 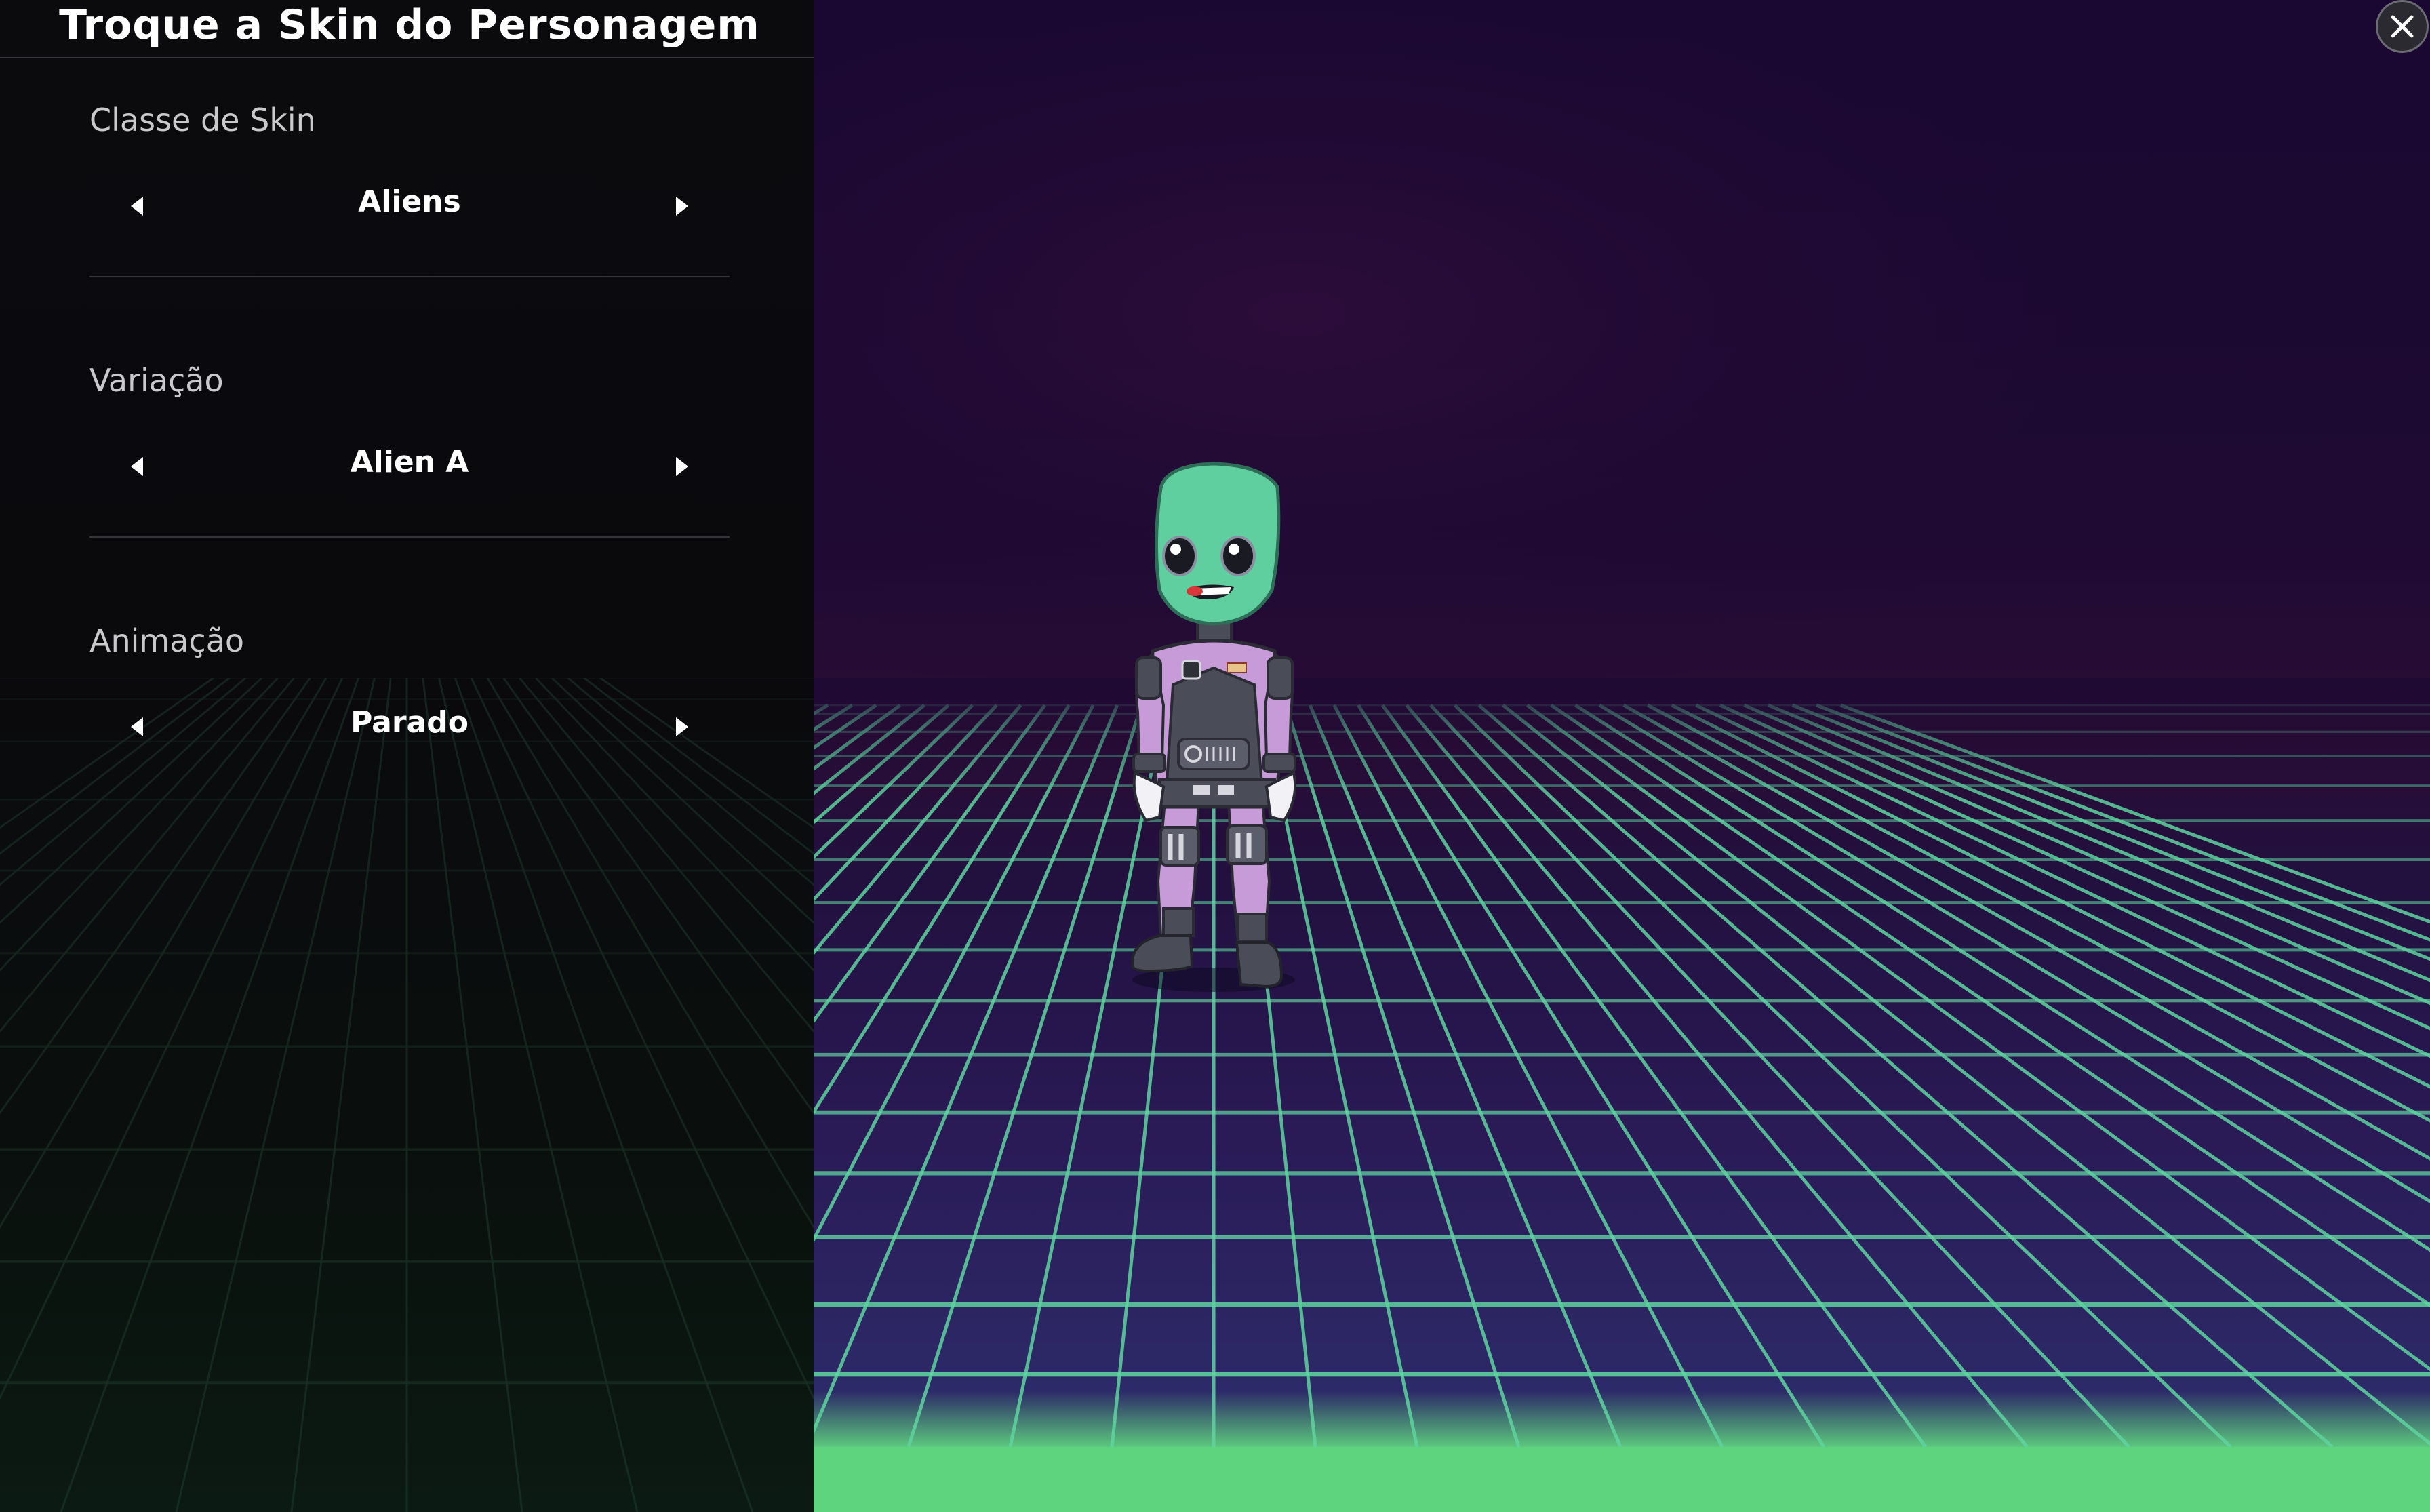 I want to click on close-icon, so click(x=2403, y=26).